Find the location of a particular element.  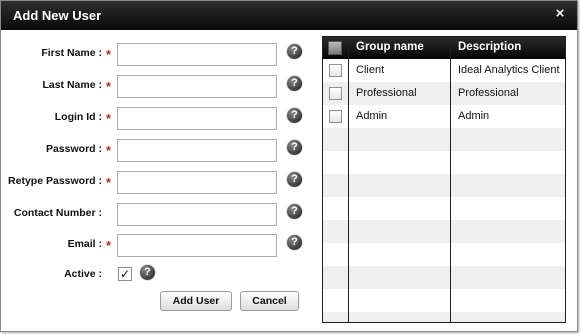

group-name-cell: Admin is located at coordinates (372, 116).